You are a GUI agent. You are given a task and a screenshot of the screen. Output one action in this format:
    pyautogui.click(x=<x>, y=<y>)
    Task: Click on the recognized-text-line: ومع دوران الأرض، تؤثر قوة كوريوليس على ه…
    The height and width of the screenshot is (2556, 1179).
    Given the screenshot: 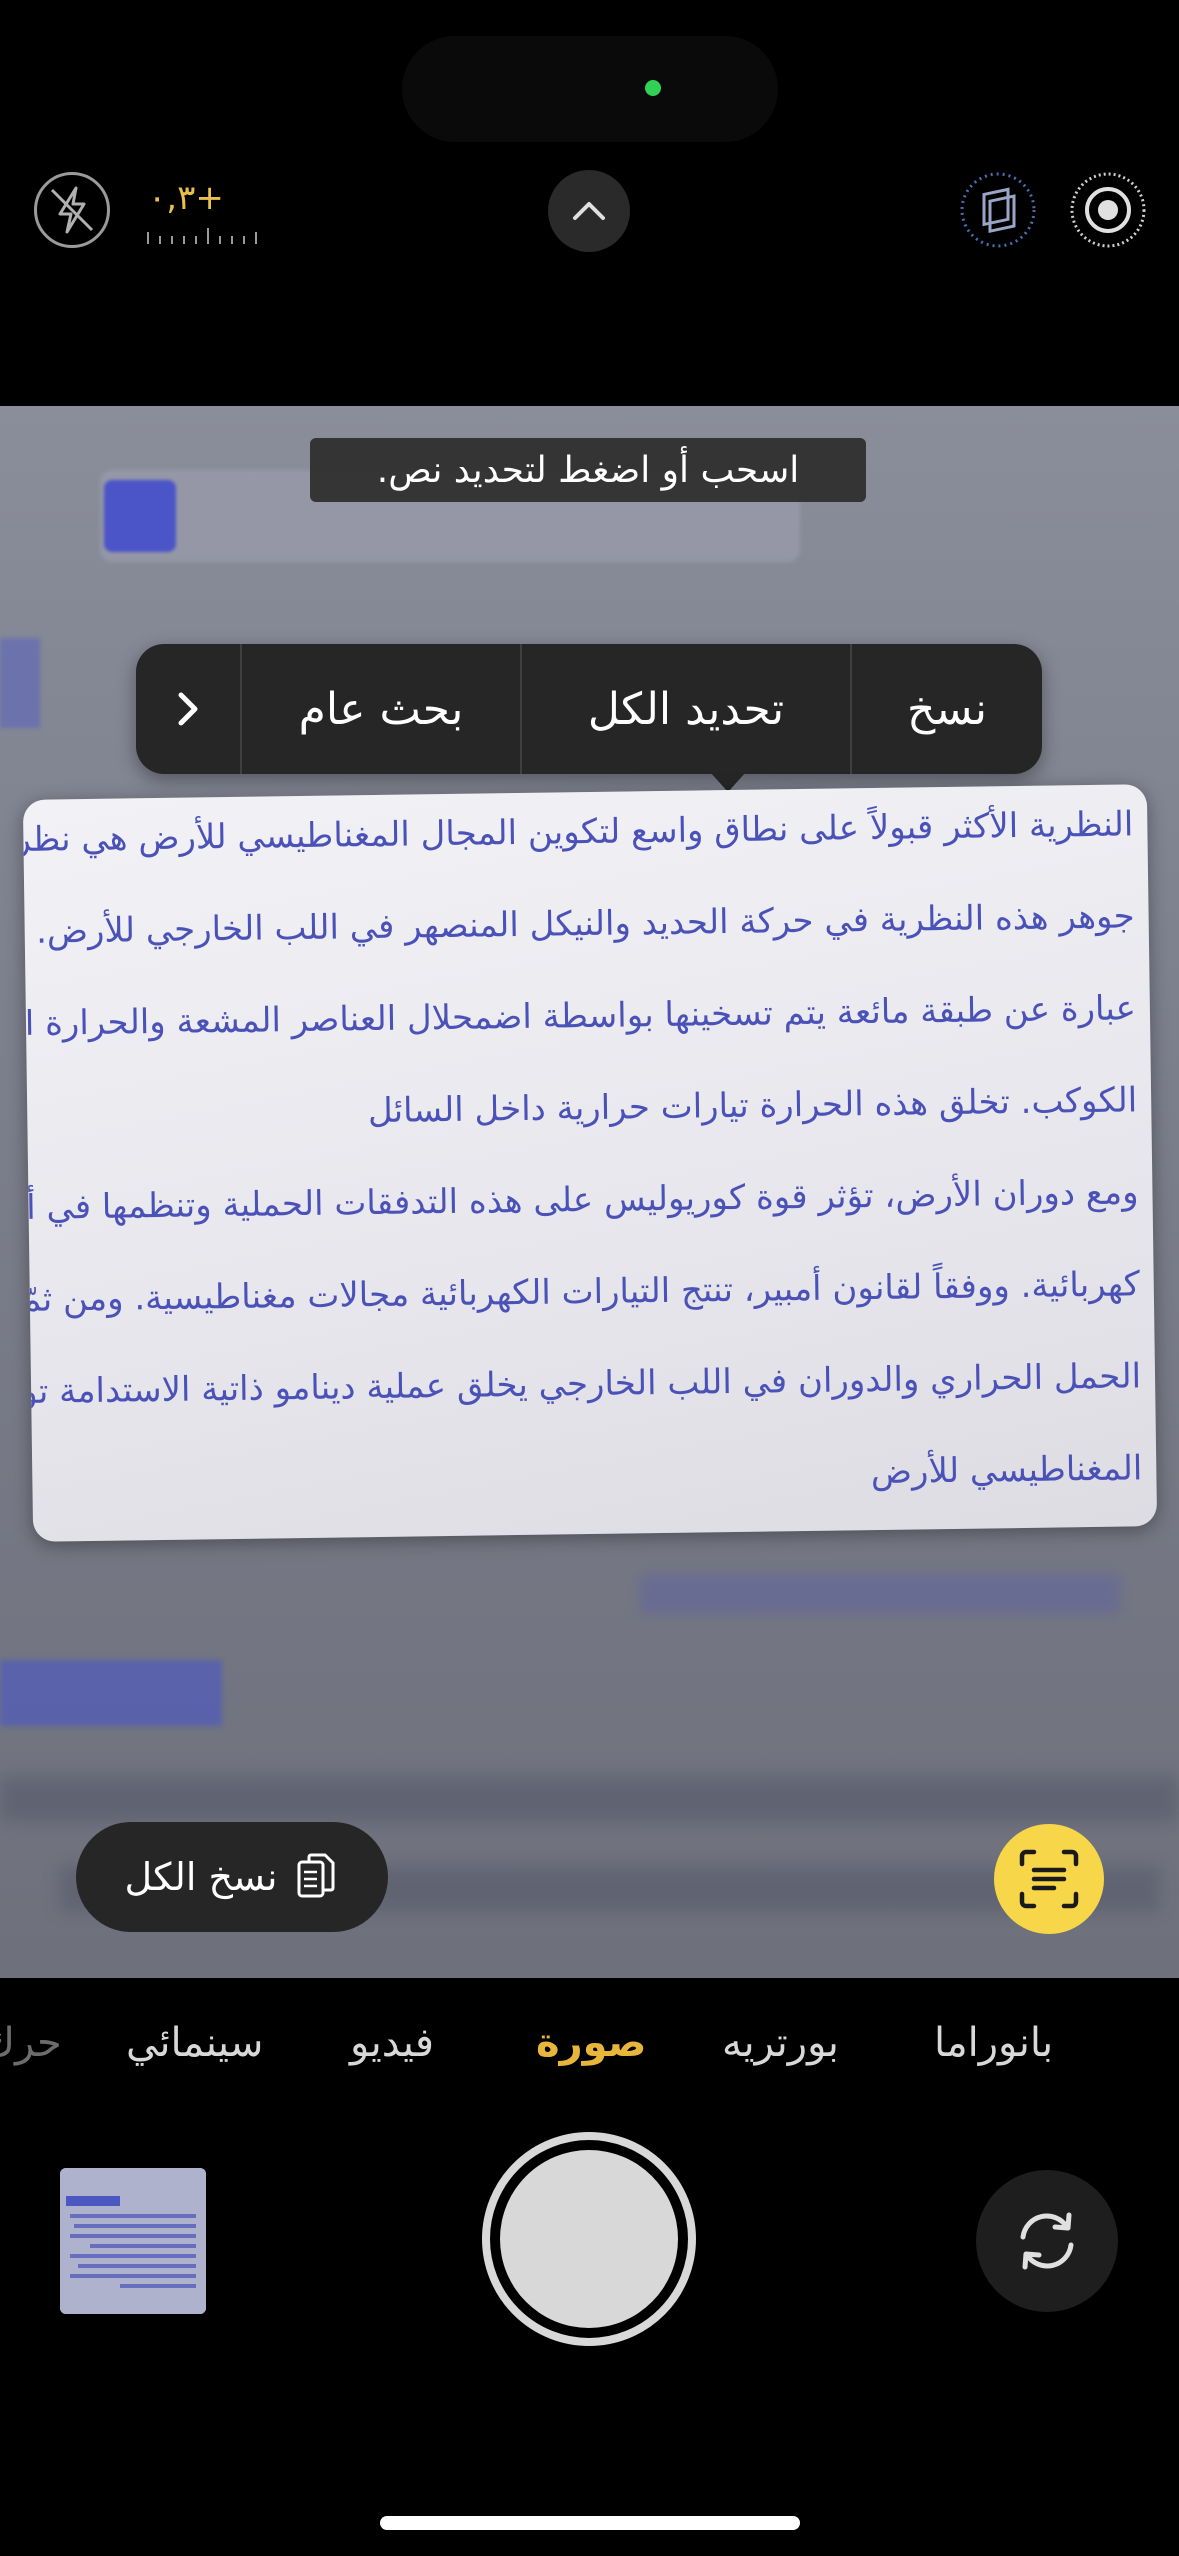 What is the action you would take?
    pyautogui.click(x=581, y=1200)
    